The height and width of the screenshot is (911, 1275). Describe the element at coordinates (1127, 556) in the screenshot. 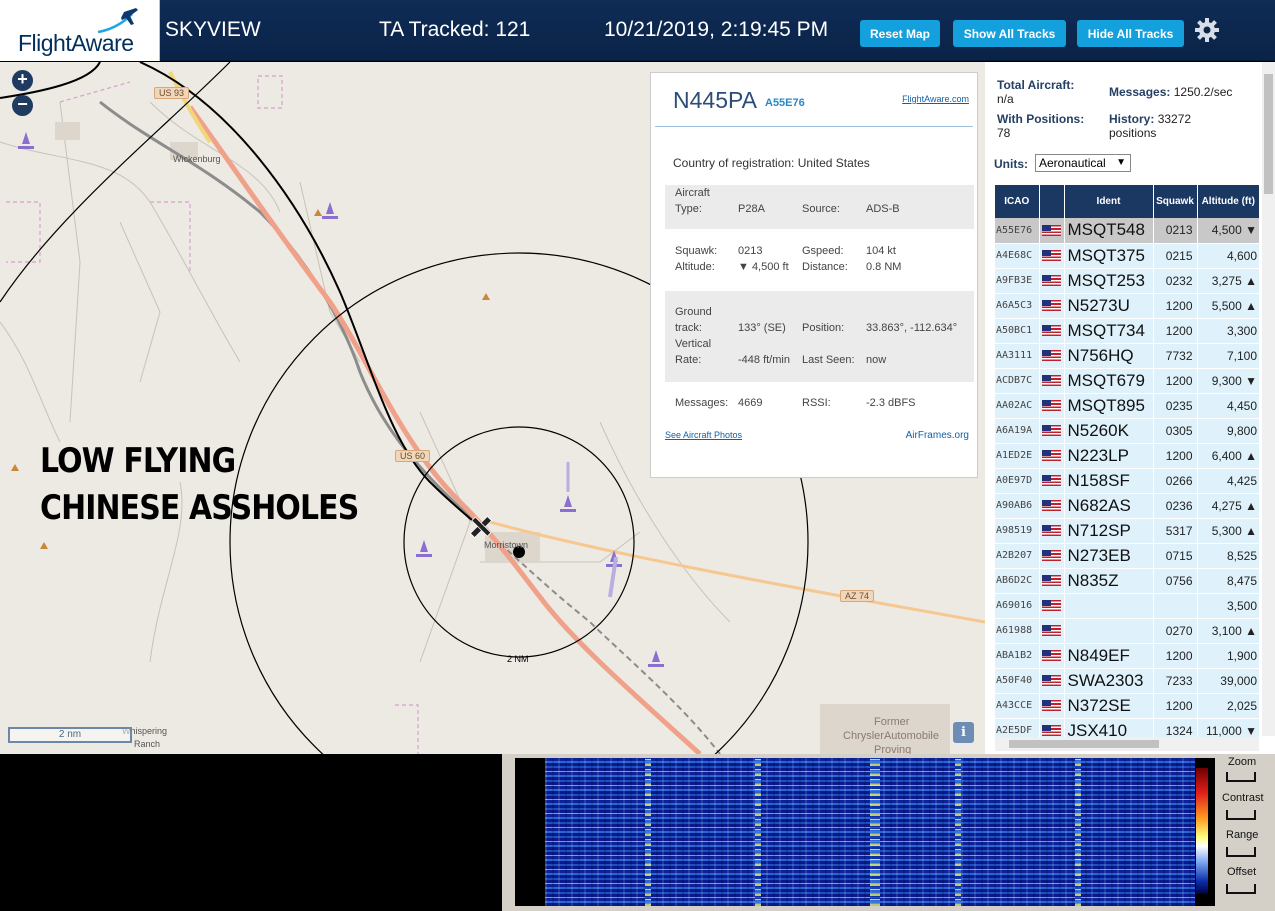

I see `table-row: A2B207 N273EB 0715 8,525` at that location.